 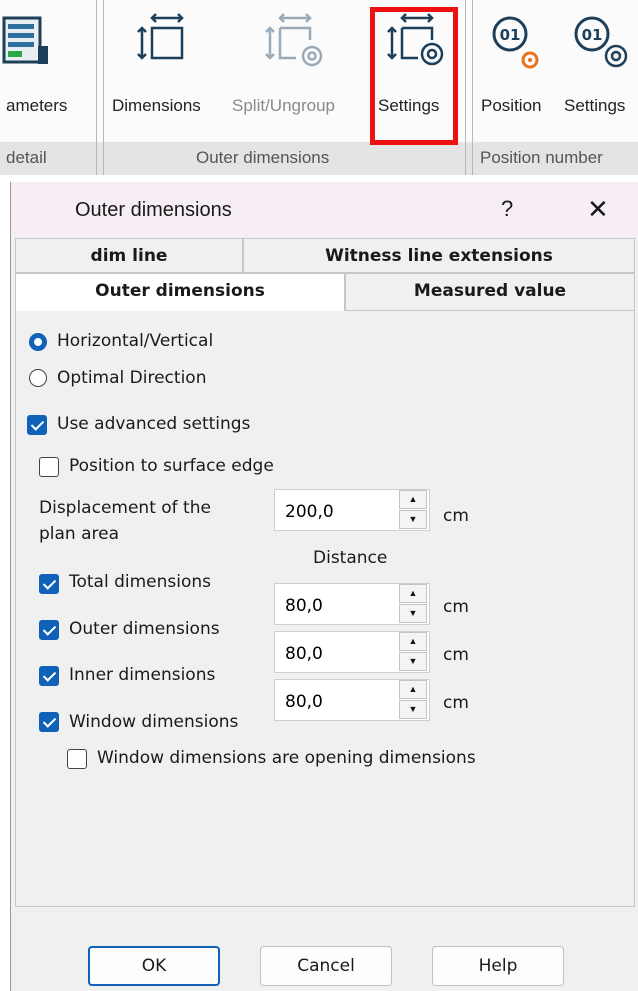 I want to click on checkbox-label: Window dimensions, so click(x=154, y=722).